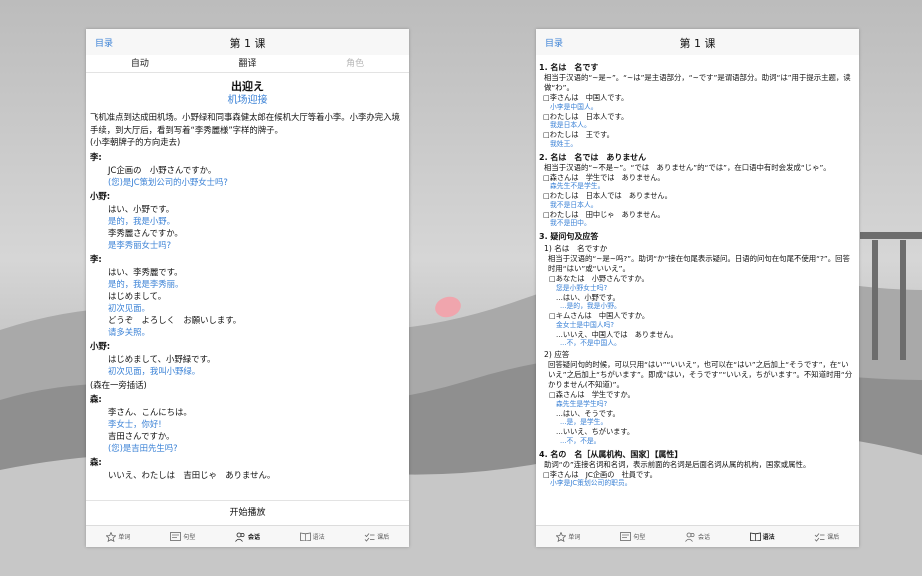 This screenshot has height=576, width=922. I want to click on chinese-translation: (您)是吉田先生吗?, so click(143, 448).